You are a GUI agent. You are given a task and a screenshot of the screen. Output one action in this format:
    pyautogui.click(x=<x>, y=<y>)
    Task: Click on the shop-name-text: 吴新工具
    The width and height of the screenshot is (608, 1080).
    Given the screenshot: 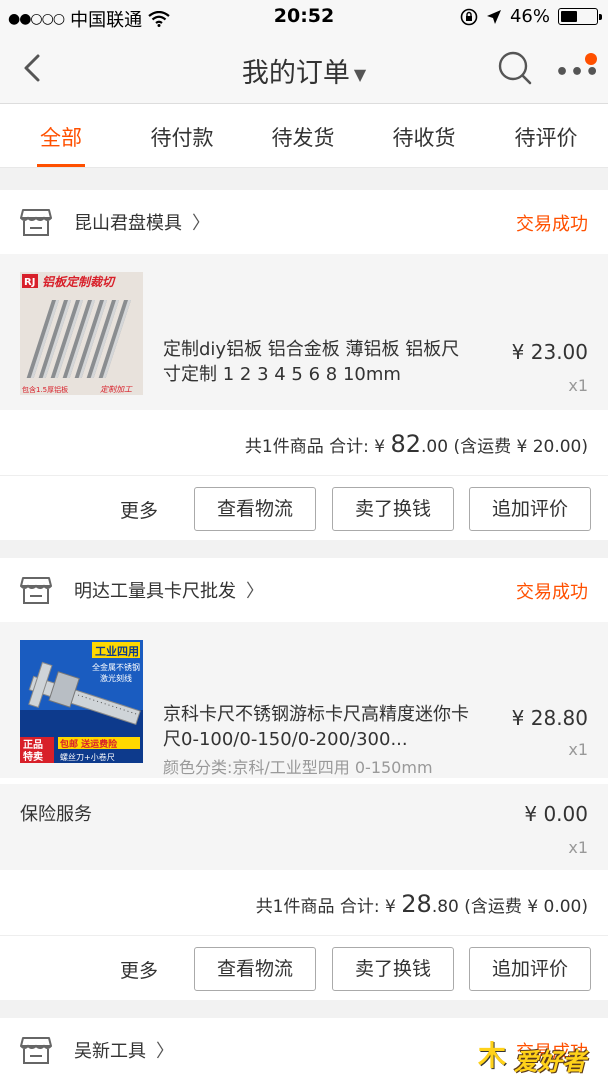 What is the action you would take?
    pyautogui.click(x=110, y=1051)
    